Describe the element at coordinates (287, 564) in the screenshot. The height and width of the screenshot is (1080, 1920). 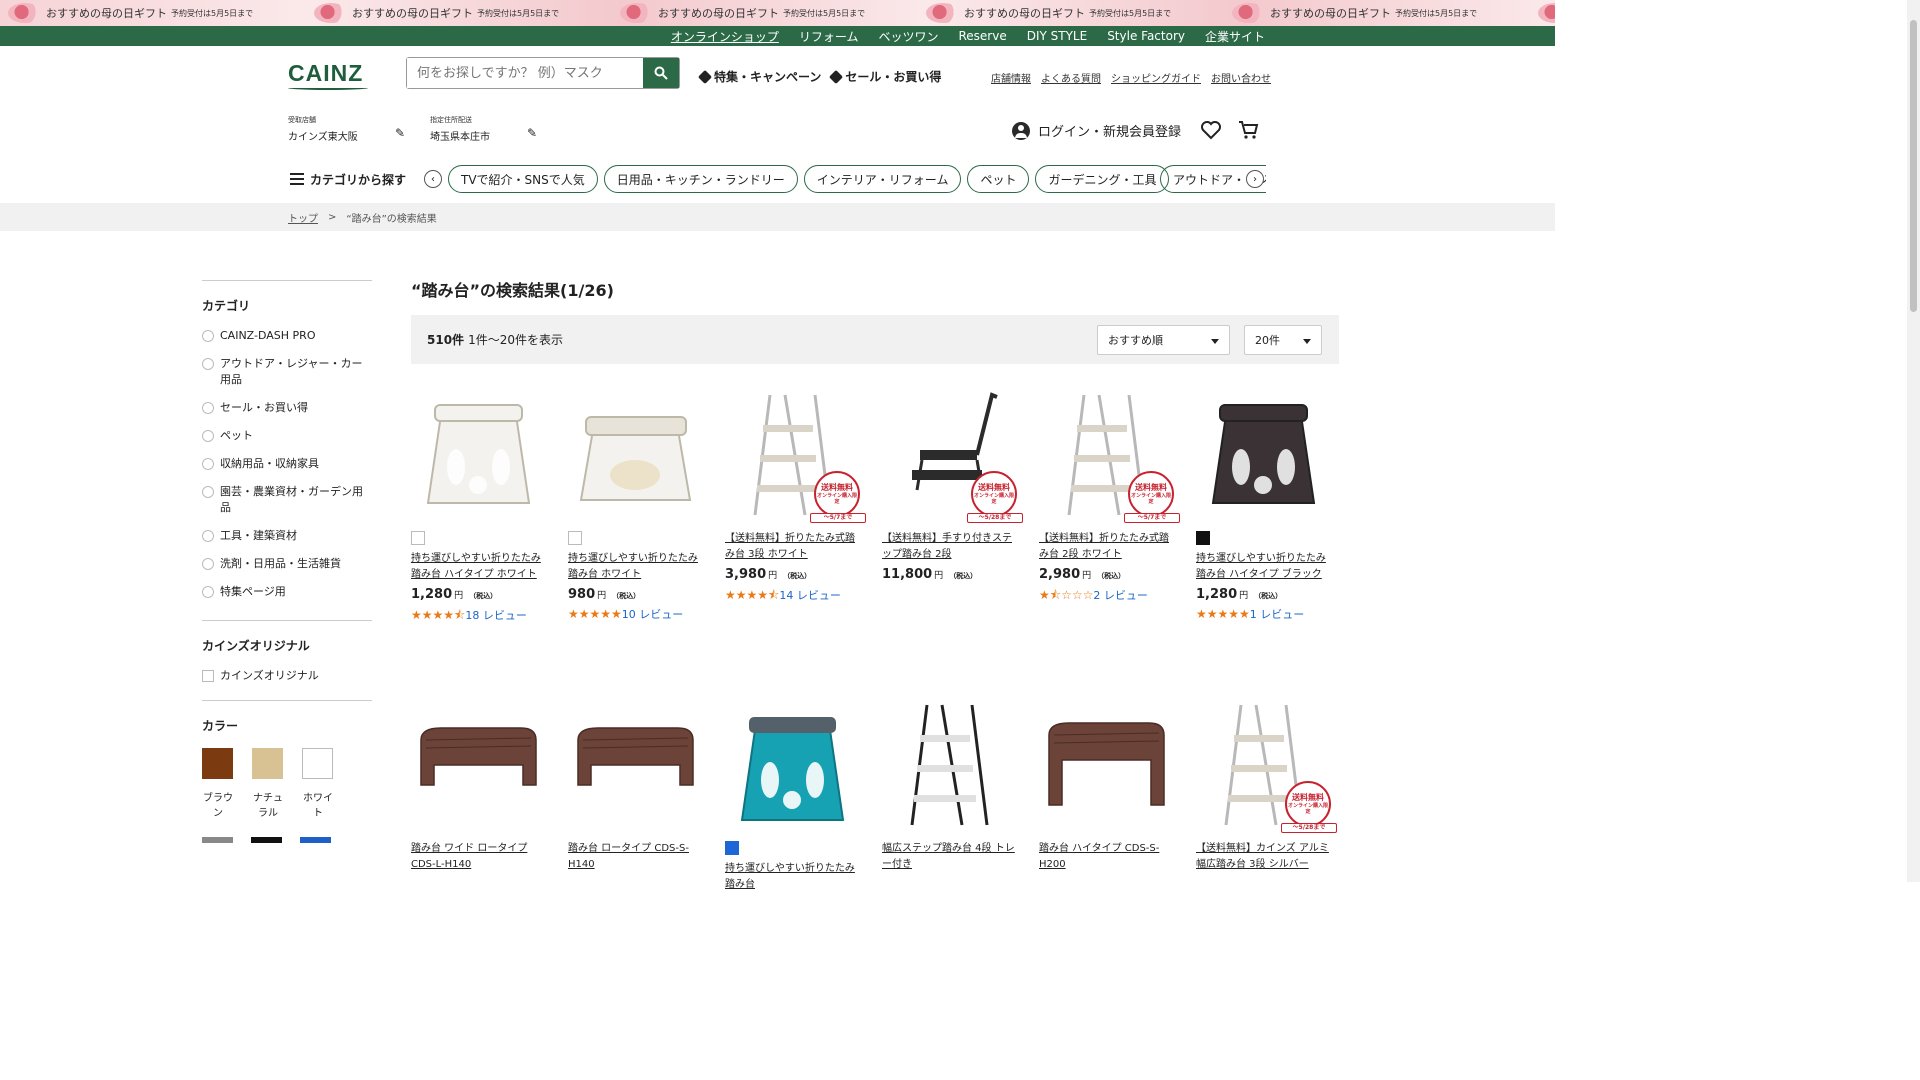
I see `category-filter-option: 洗剤・日用品・生活雑貨` at that location.